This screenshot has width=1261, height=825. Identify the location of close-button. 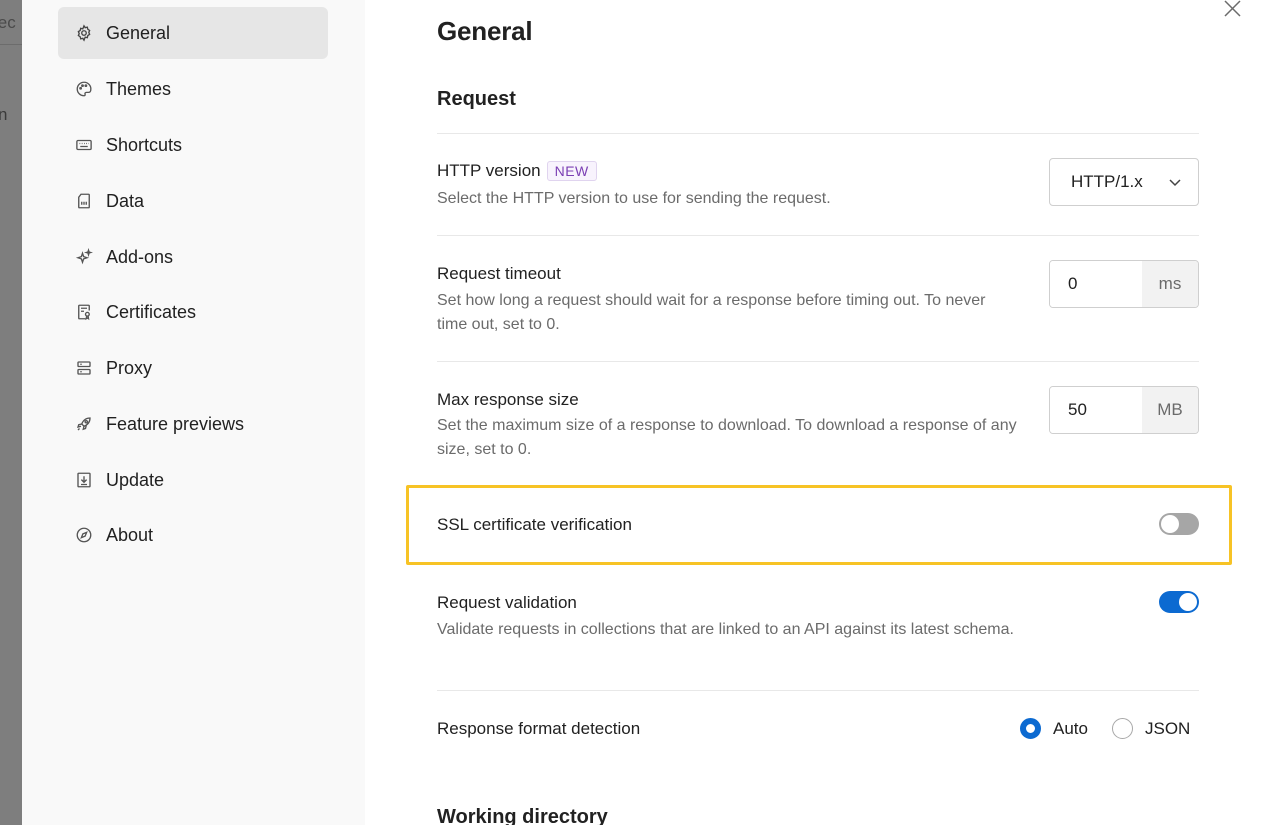
(1233, 9).